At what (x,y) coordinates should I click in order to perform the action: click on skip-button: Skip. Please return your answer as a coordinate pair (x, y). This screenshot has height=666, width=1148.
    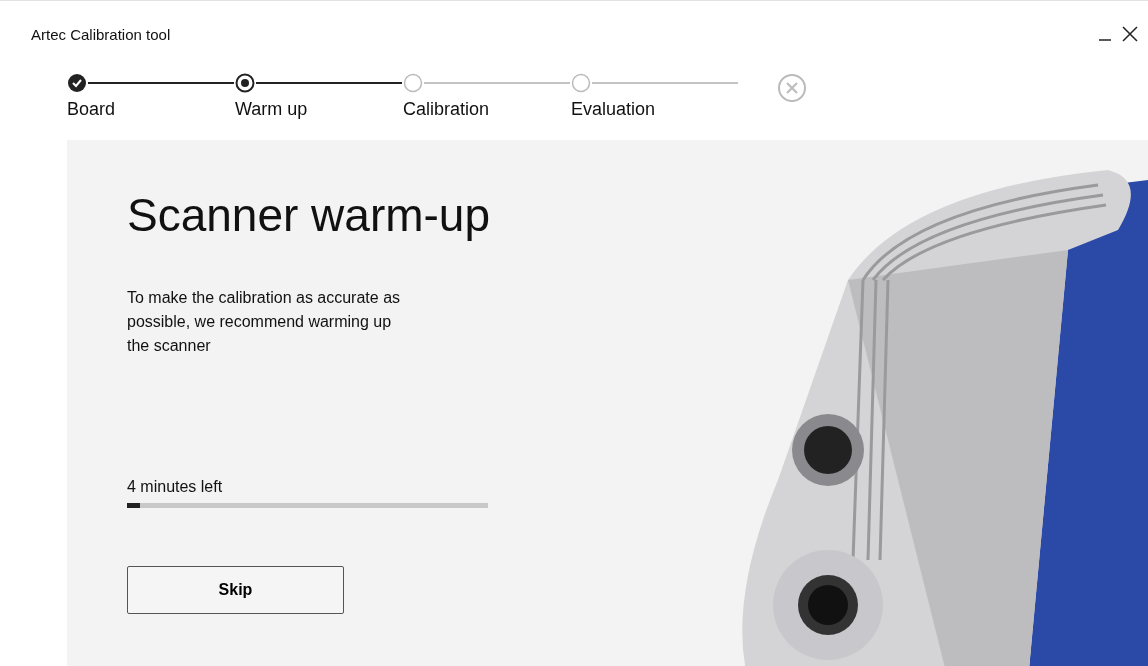
    Looking at the image, I should click on (235, 590).